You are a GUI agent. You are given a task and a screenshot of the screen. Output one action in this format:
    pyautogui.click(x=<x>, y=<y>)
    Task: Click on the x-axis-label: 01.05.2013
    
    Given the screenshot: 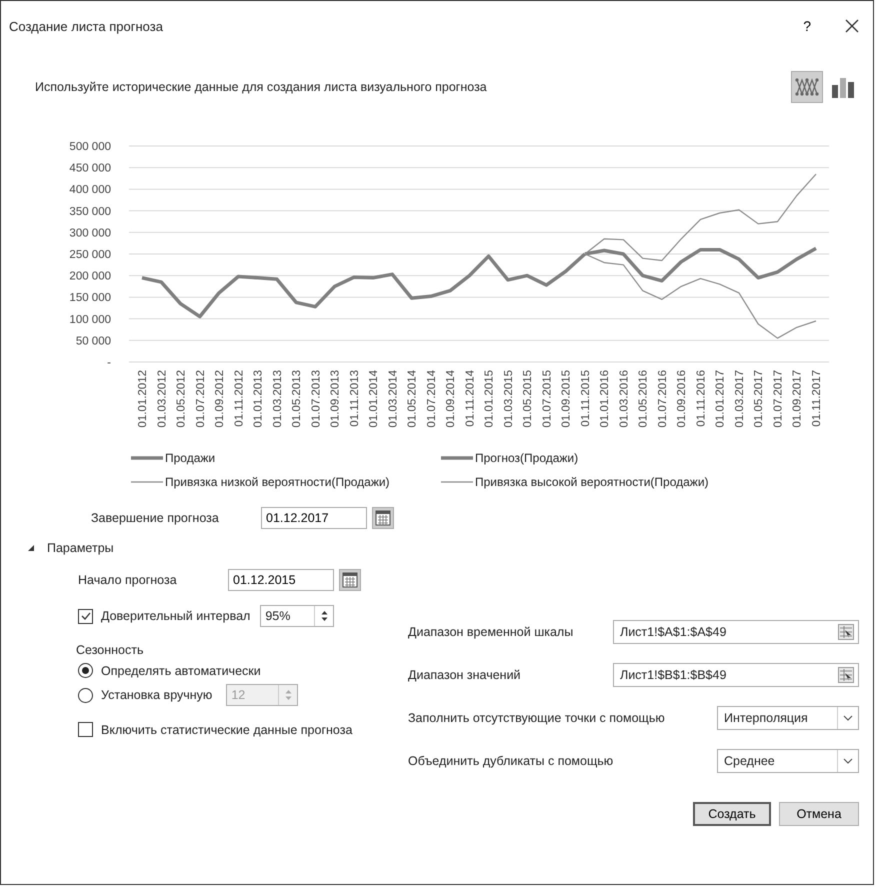 What is the action you would take?
    pyautogui.click(x=297, y=399)
    